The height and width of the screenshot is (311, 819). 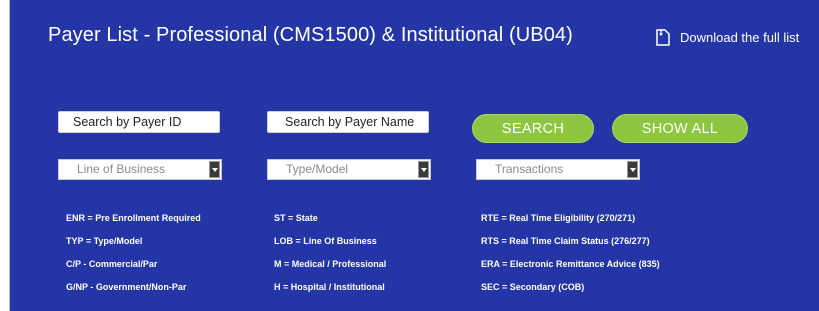 I want to click on legend-item: SEC = Secondary (COB), so click(x=533, y=287).